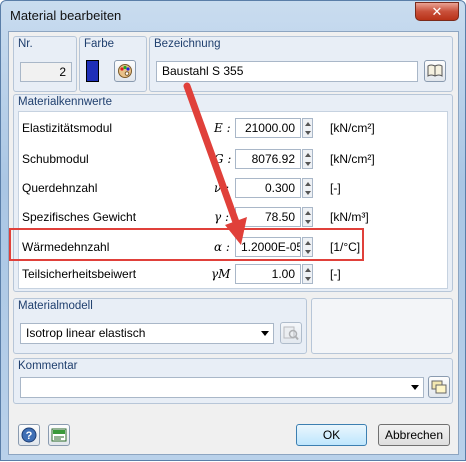  What do you see at coordinates (215, 163) in the screenshot?
I see `annotation-arrow` at bounding box center [215, 163].